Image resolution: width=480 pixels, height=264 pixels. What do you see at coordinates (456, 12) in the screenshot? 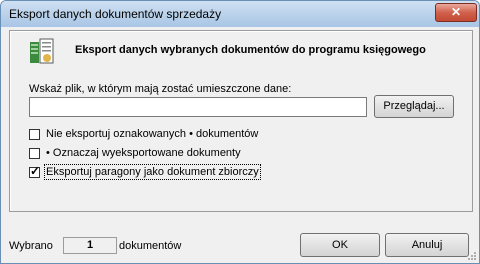
I see `close-button: ✕` at bounding box center [456, 12].